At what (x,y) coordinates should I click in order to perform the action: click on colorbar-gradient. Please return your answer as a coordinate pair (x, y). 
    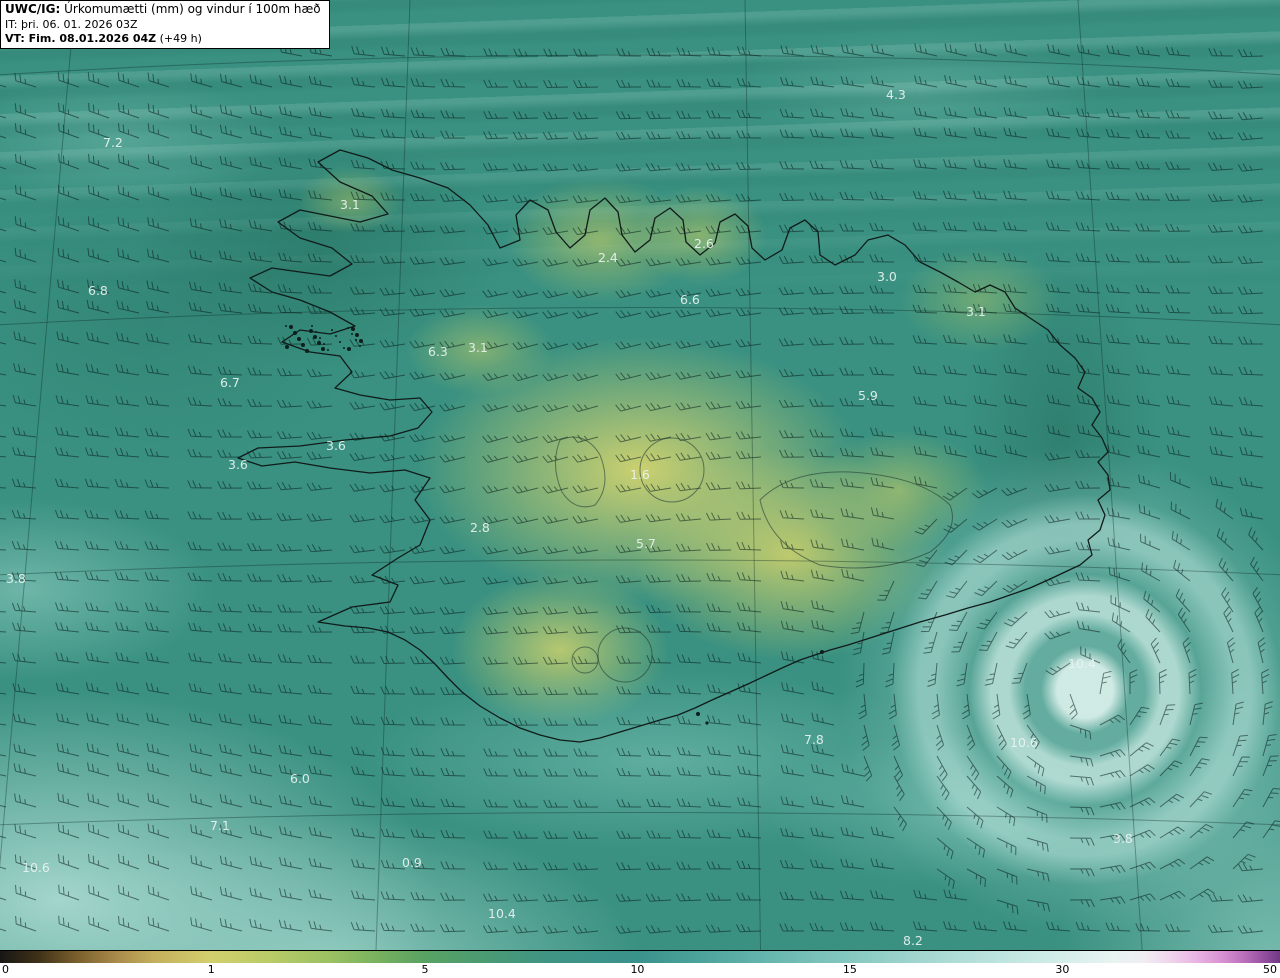
    Looking at the image, I should click on (640, 956).